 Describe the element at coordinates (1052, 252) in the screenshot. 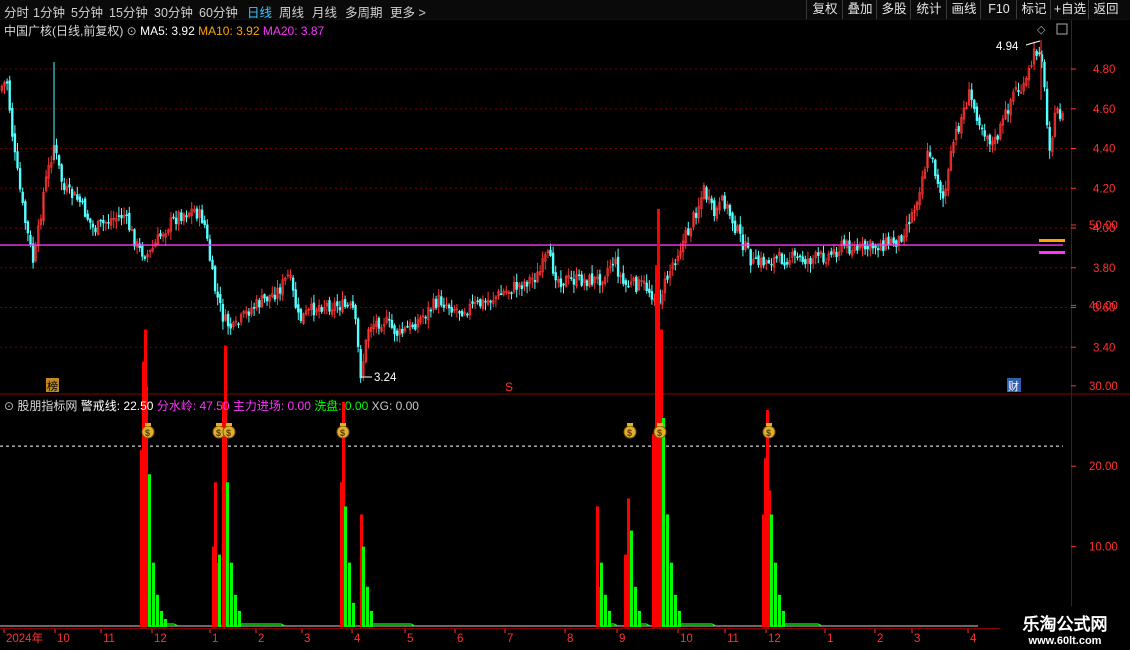

I see `ma20-swatch` at that location.